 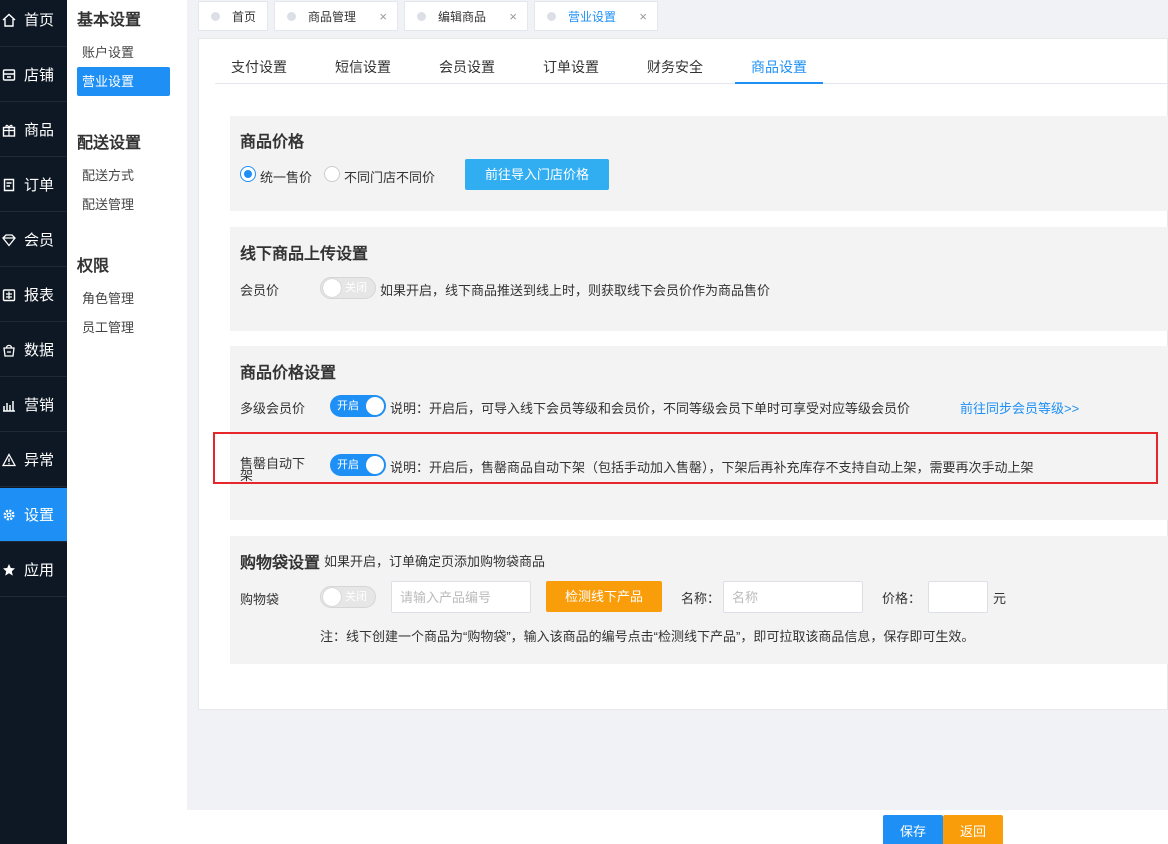 What do you see at coordinates (9, 514) in the screenshot?
I see `gear-icon` at bounding box center [9, 514].